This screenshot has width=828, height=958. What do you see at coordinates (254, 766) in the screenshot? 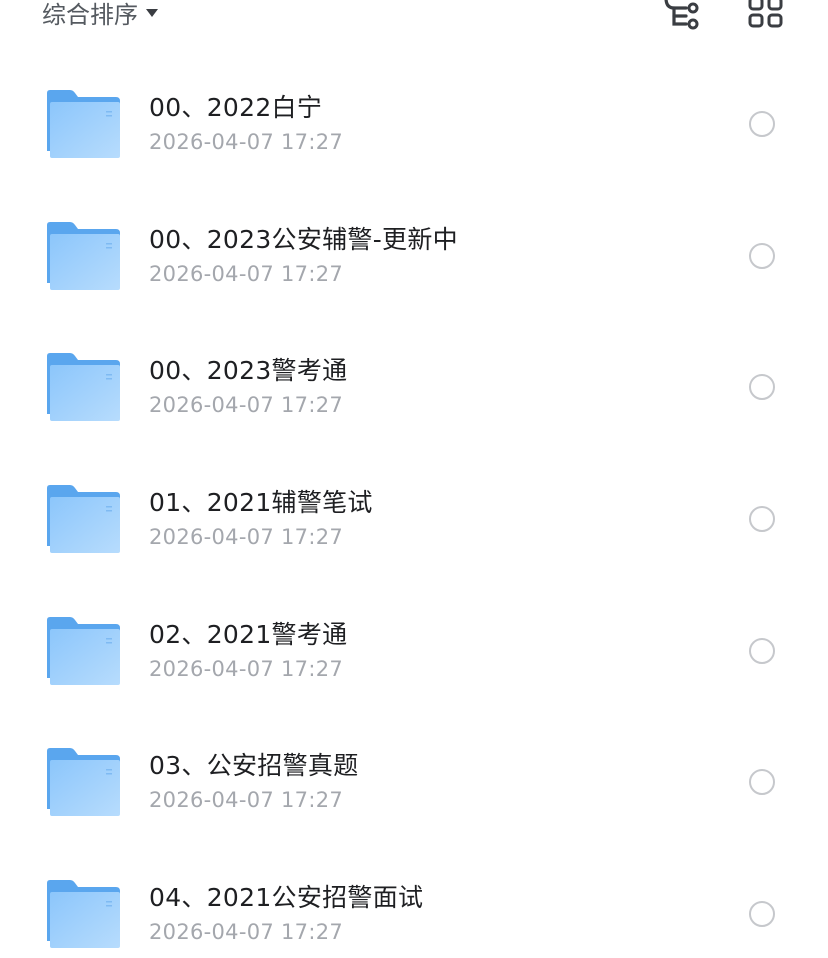
I see `file-name: 03、公安招警真题` at bounding box center [254, 766].